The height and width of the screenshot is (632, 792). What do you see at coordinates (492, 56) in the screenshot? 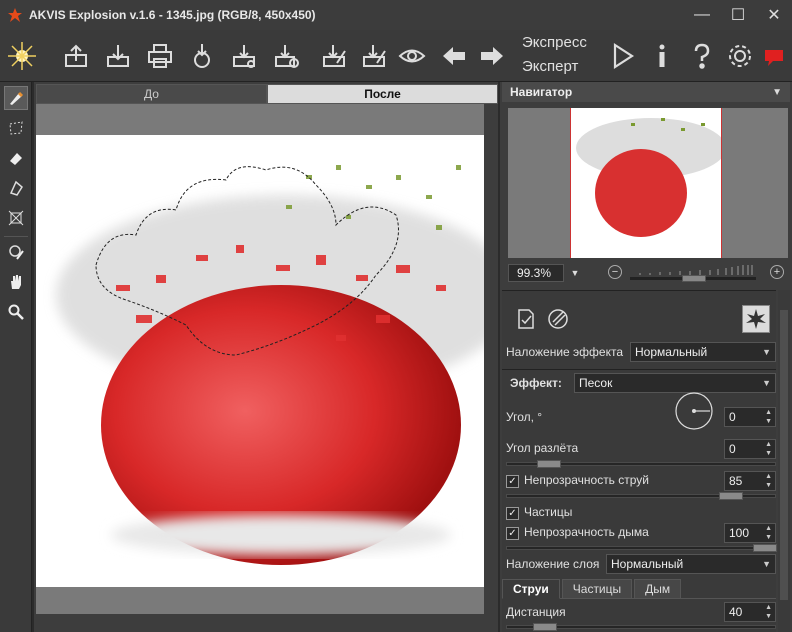
I see `redo-button` at bounding box center [492, 56].